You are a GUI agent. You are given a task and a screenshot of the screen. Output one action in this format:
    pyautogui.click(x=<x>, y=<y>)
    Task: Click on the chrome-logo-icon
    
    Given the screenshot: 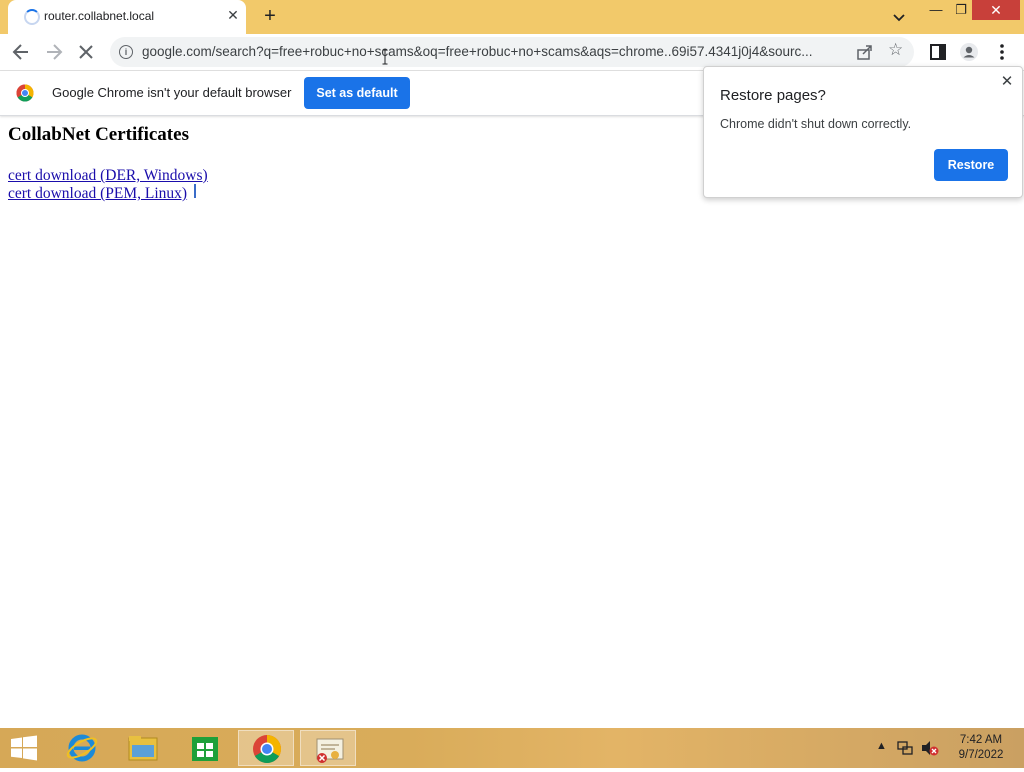 What is the action you would take?
    pyautogui.click(x=25, y=93)
    